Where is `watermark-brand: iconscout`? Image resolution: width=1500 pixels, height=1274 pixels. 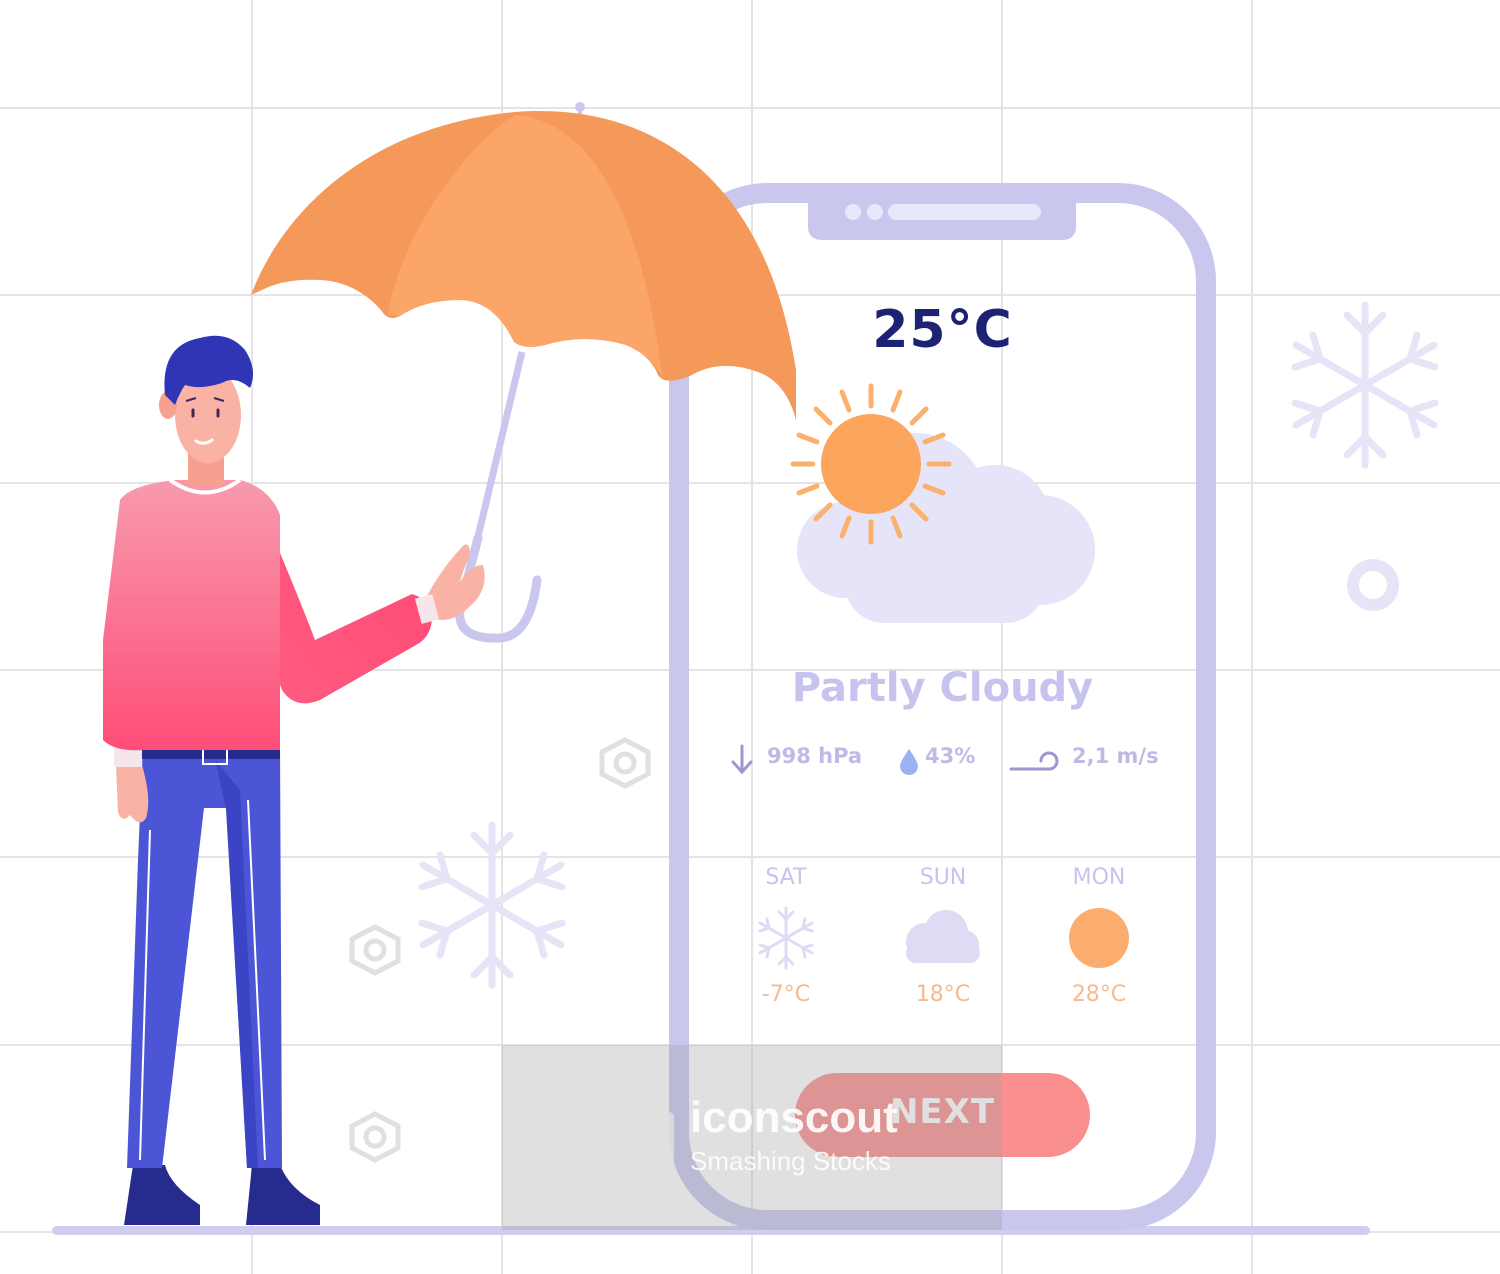 watermark-brand: iconscout is located at coordinates (794, 1117).